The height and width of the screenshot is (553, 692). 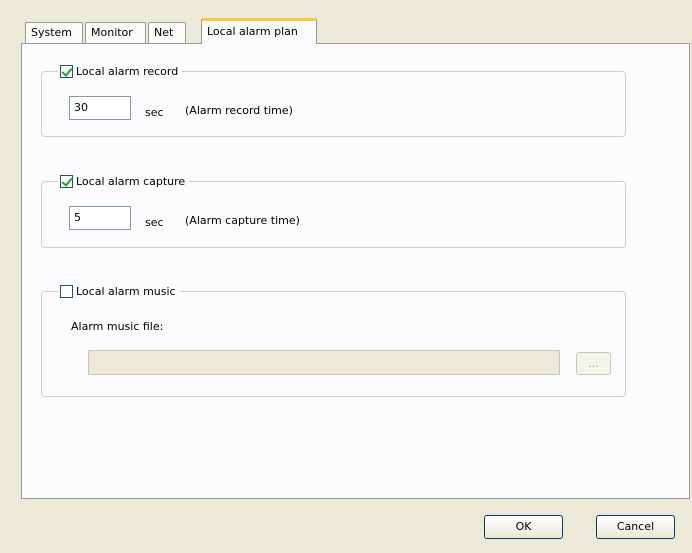 I want to click on record-unit-label: sec, so click(x=154, y=112).